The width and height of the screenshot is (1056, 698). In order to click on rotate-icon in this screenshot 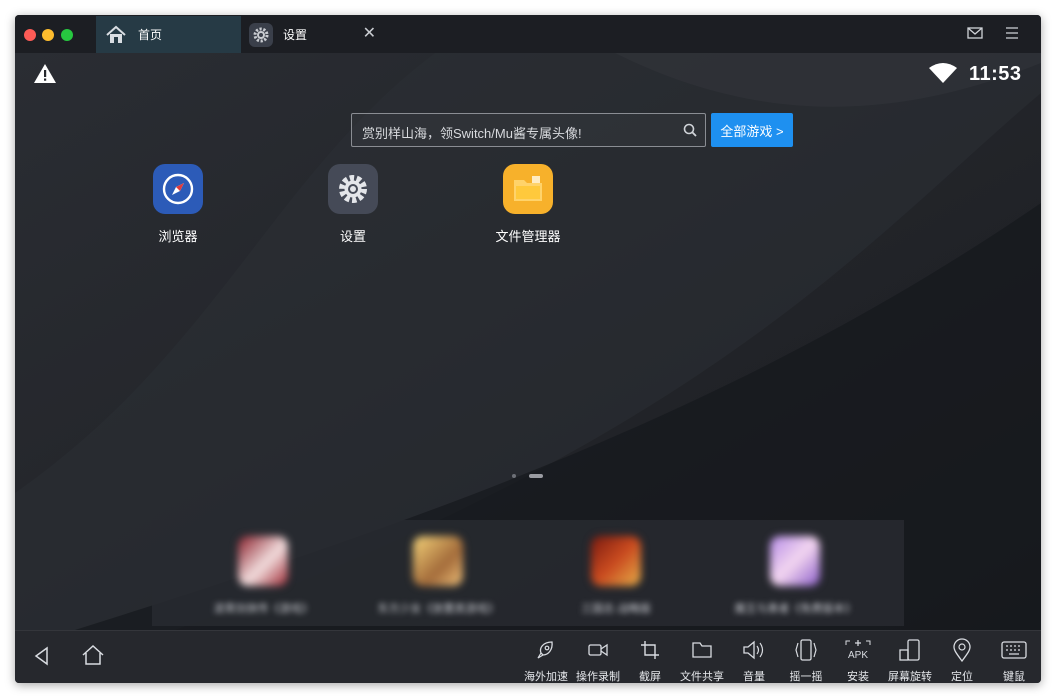, I will do `click(910, 650)`.